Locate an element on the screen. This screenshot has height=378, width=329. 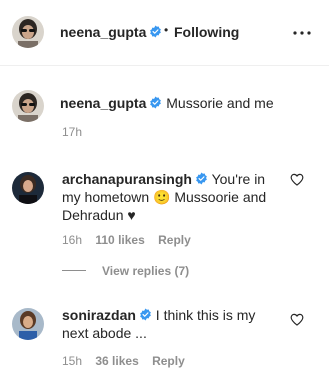
view-replies-button: View replies (7) is located at coordinates (125, 271).